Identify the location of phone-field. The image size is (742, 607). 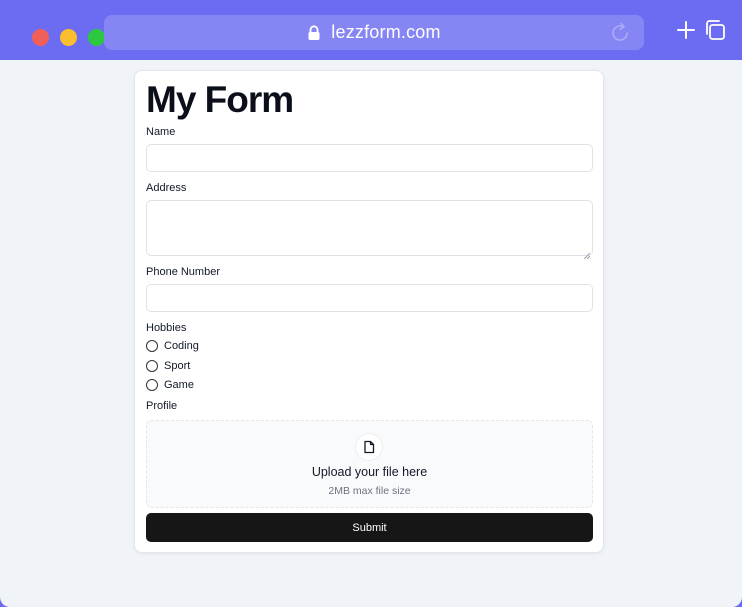
(369, 298).